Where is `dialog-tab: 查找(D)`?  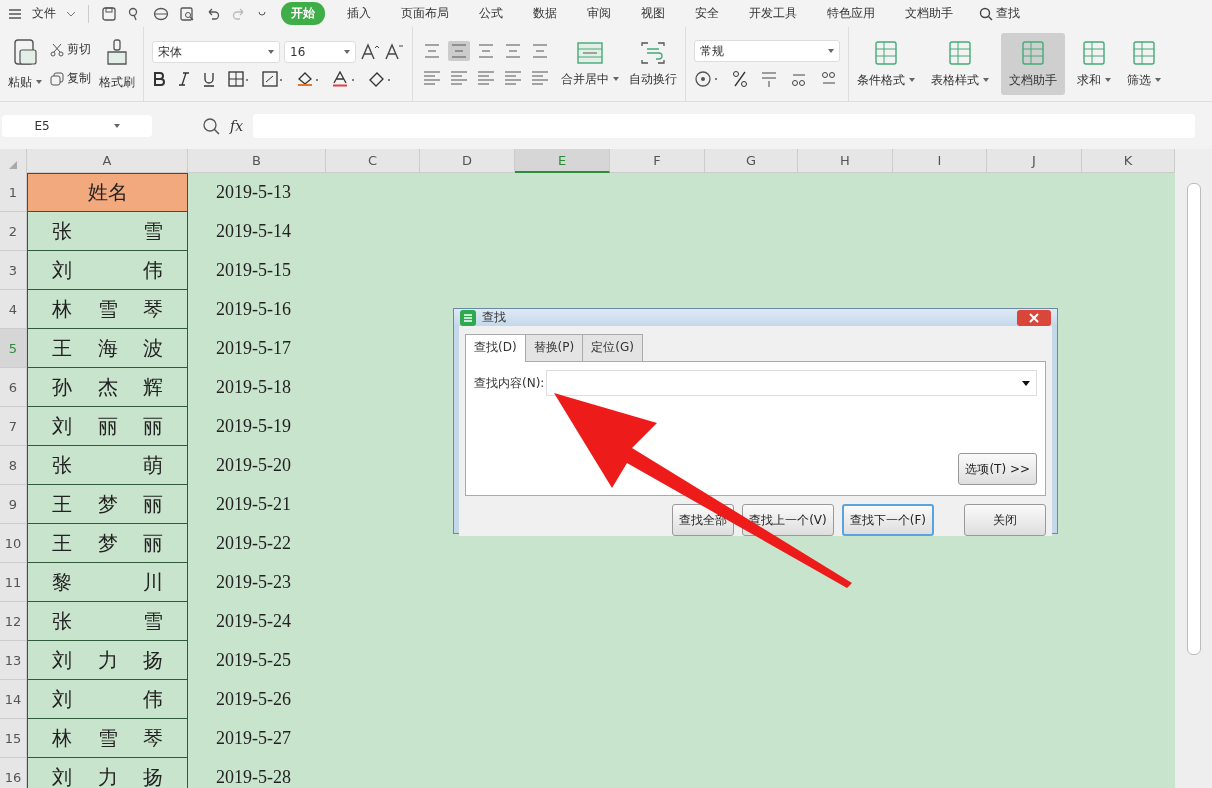
dialog-tab: 查找(D) is located at coordinates (495, 348).